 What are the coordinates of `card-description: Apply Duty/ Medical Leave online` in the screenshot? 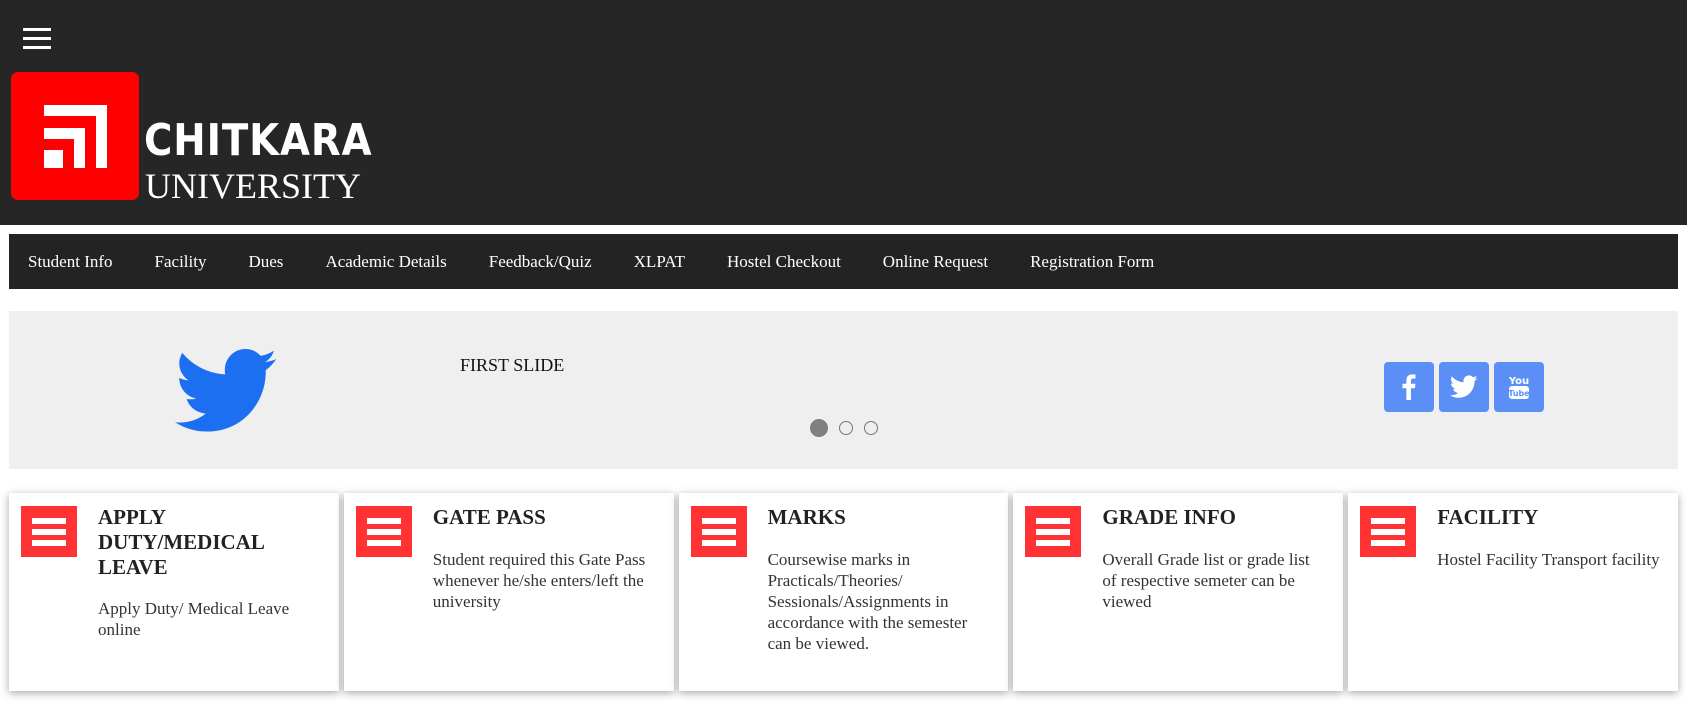 It's located at (194, 619).